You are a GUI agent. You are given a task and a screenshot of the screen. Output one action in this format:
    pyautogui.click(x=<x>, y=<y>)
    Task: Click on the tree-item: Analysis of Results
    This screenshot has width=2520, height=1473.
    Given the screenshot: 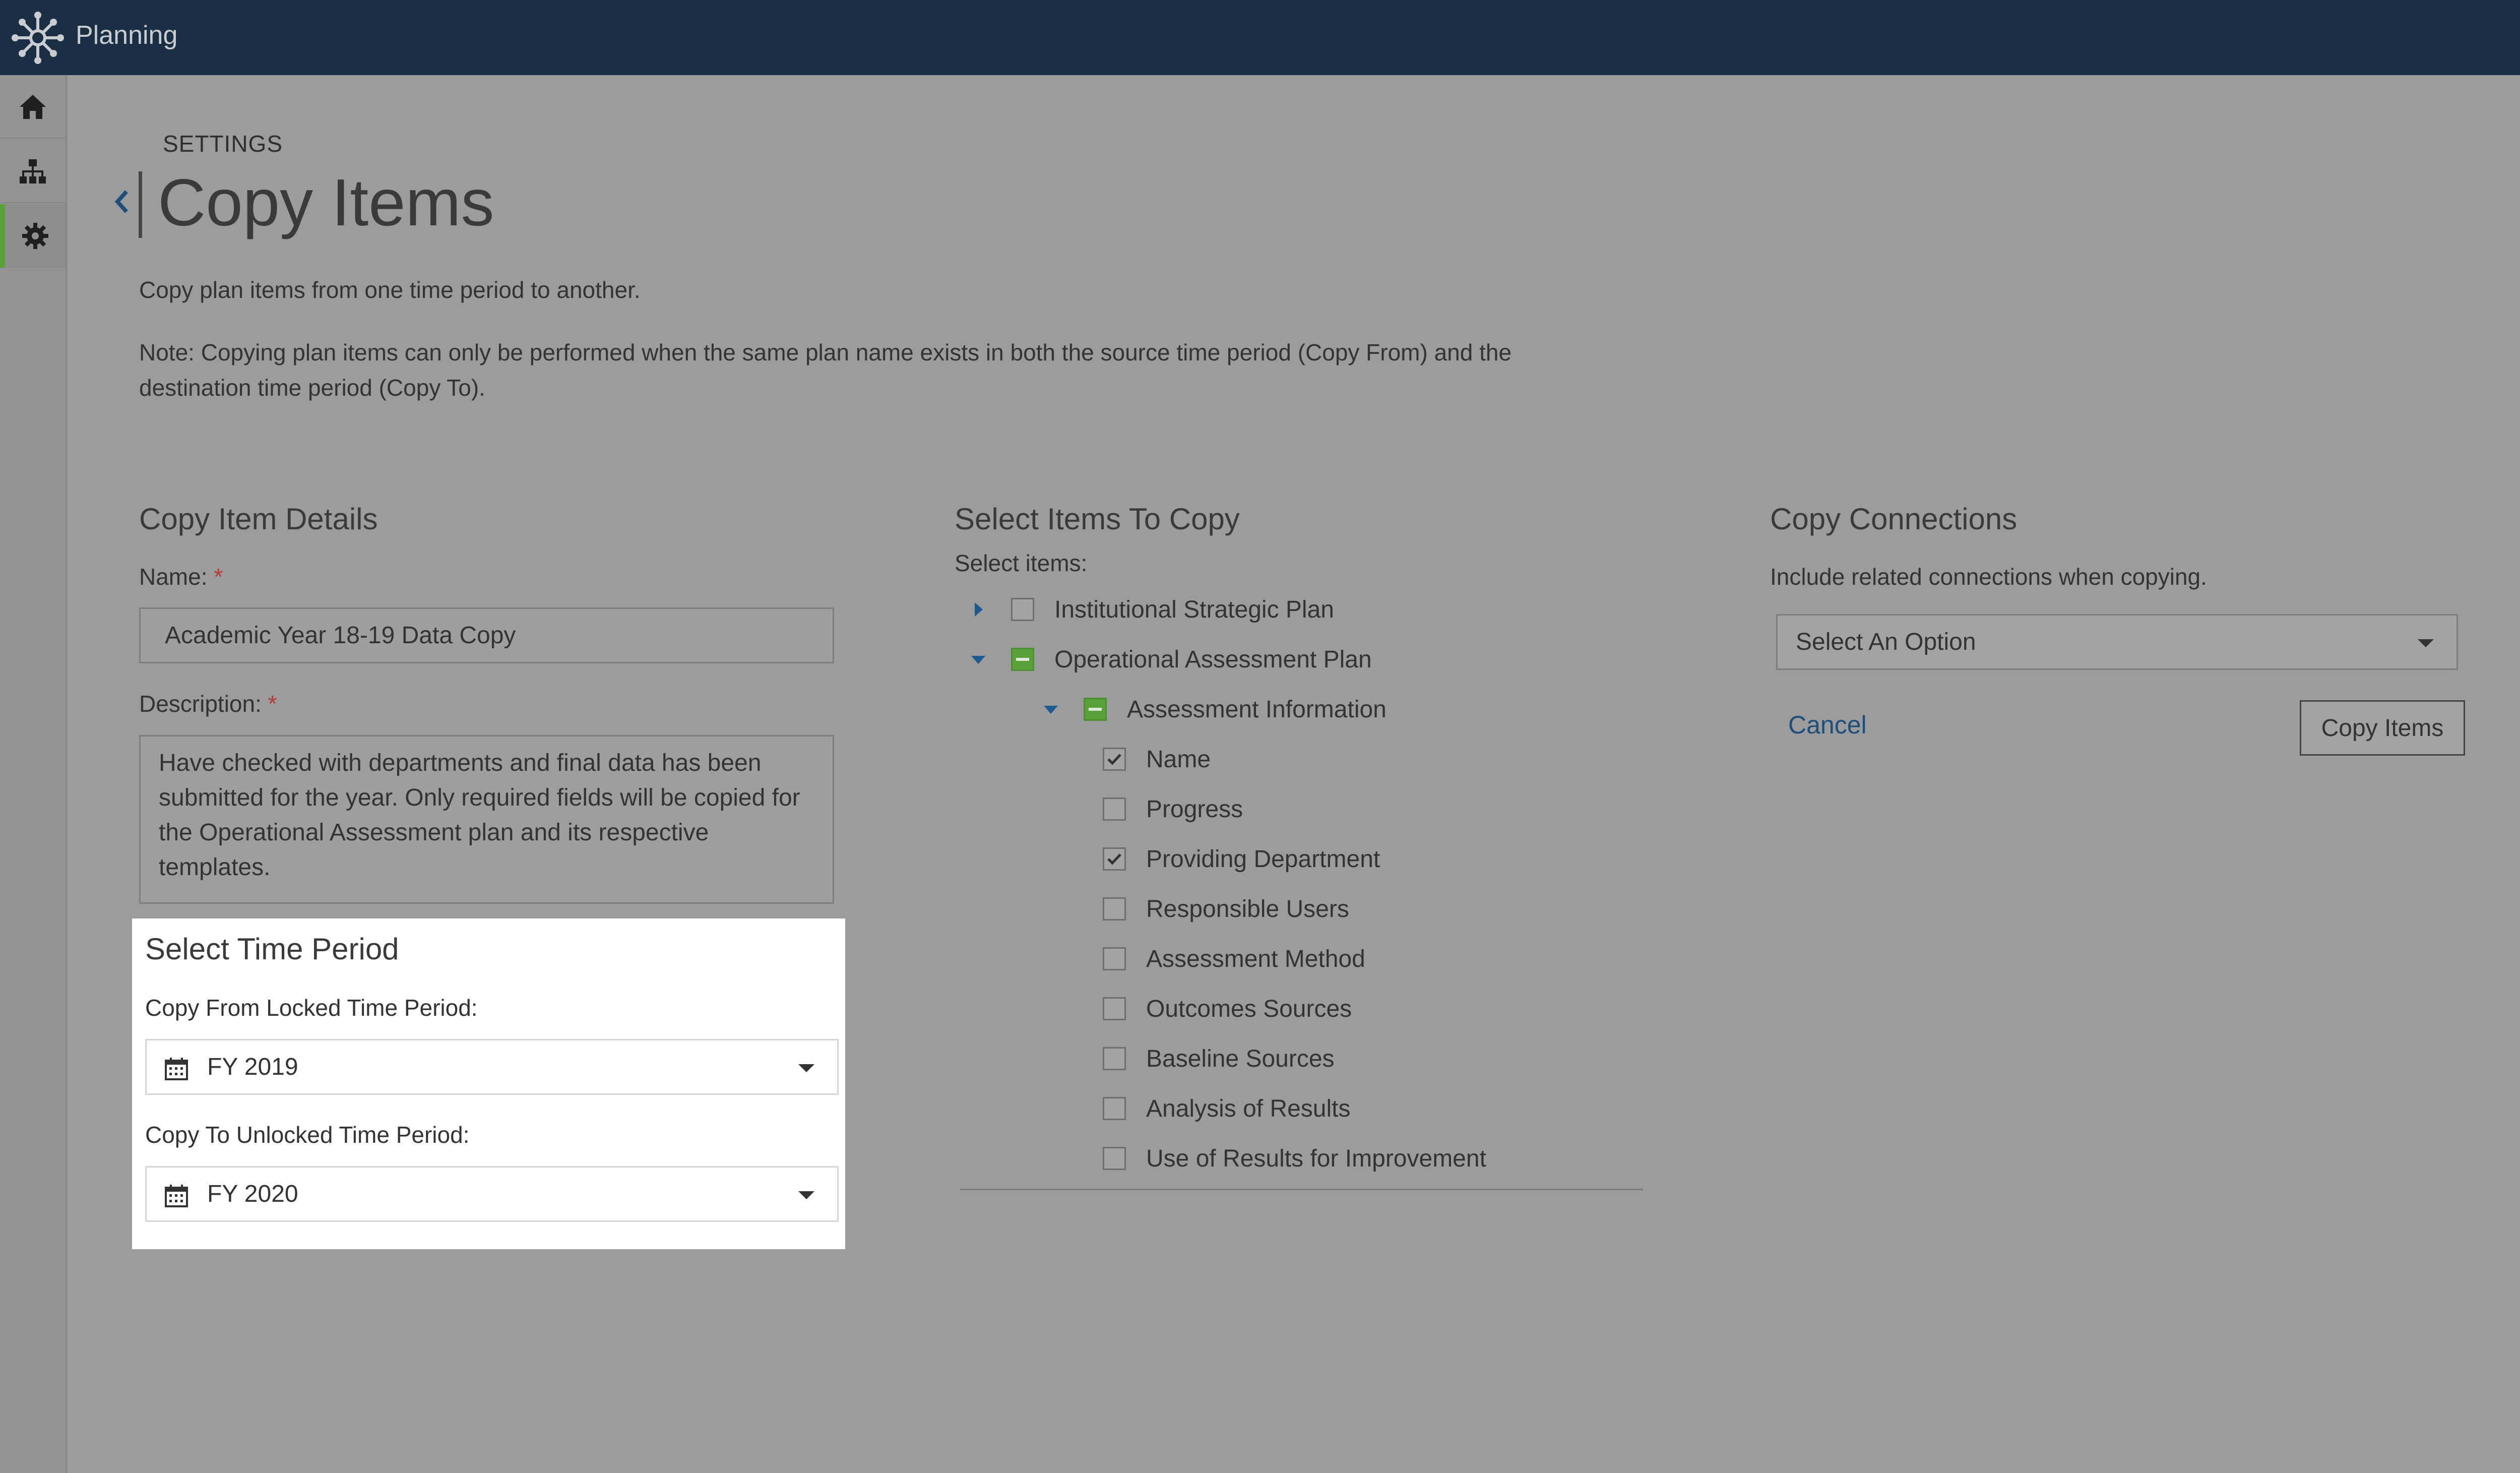 What is the action you would take?
    pyautogui.click(x=1227, y=1108)
    